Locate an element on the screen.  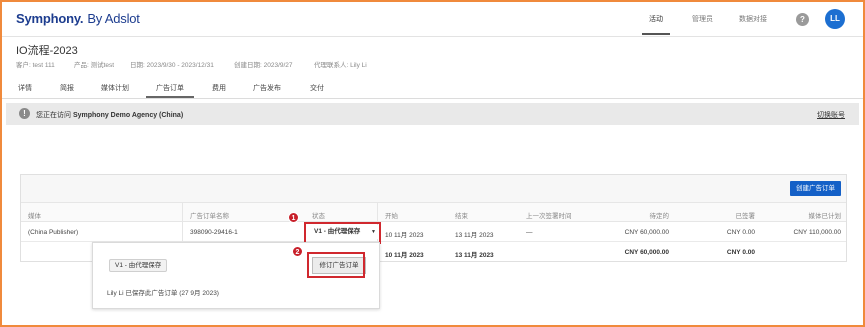
switch-account-link: 切换账号 is located at coordinates (831, 115).